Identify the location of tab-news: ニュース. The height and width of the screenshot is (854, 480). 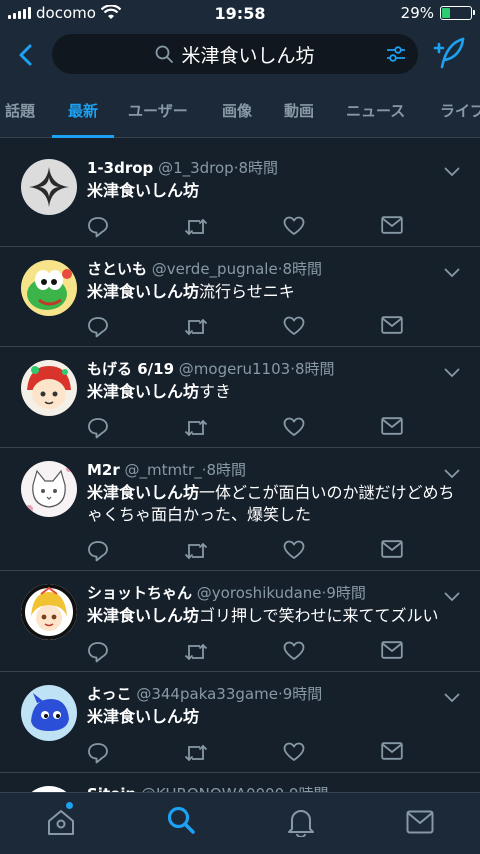
(375, 110).